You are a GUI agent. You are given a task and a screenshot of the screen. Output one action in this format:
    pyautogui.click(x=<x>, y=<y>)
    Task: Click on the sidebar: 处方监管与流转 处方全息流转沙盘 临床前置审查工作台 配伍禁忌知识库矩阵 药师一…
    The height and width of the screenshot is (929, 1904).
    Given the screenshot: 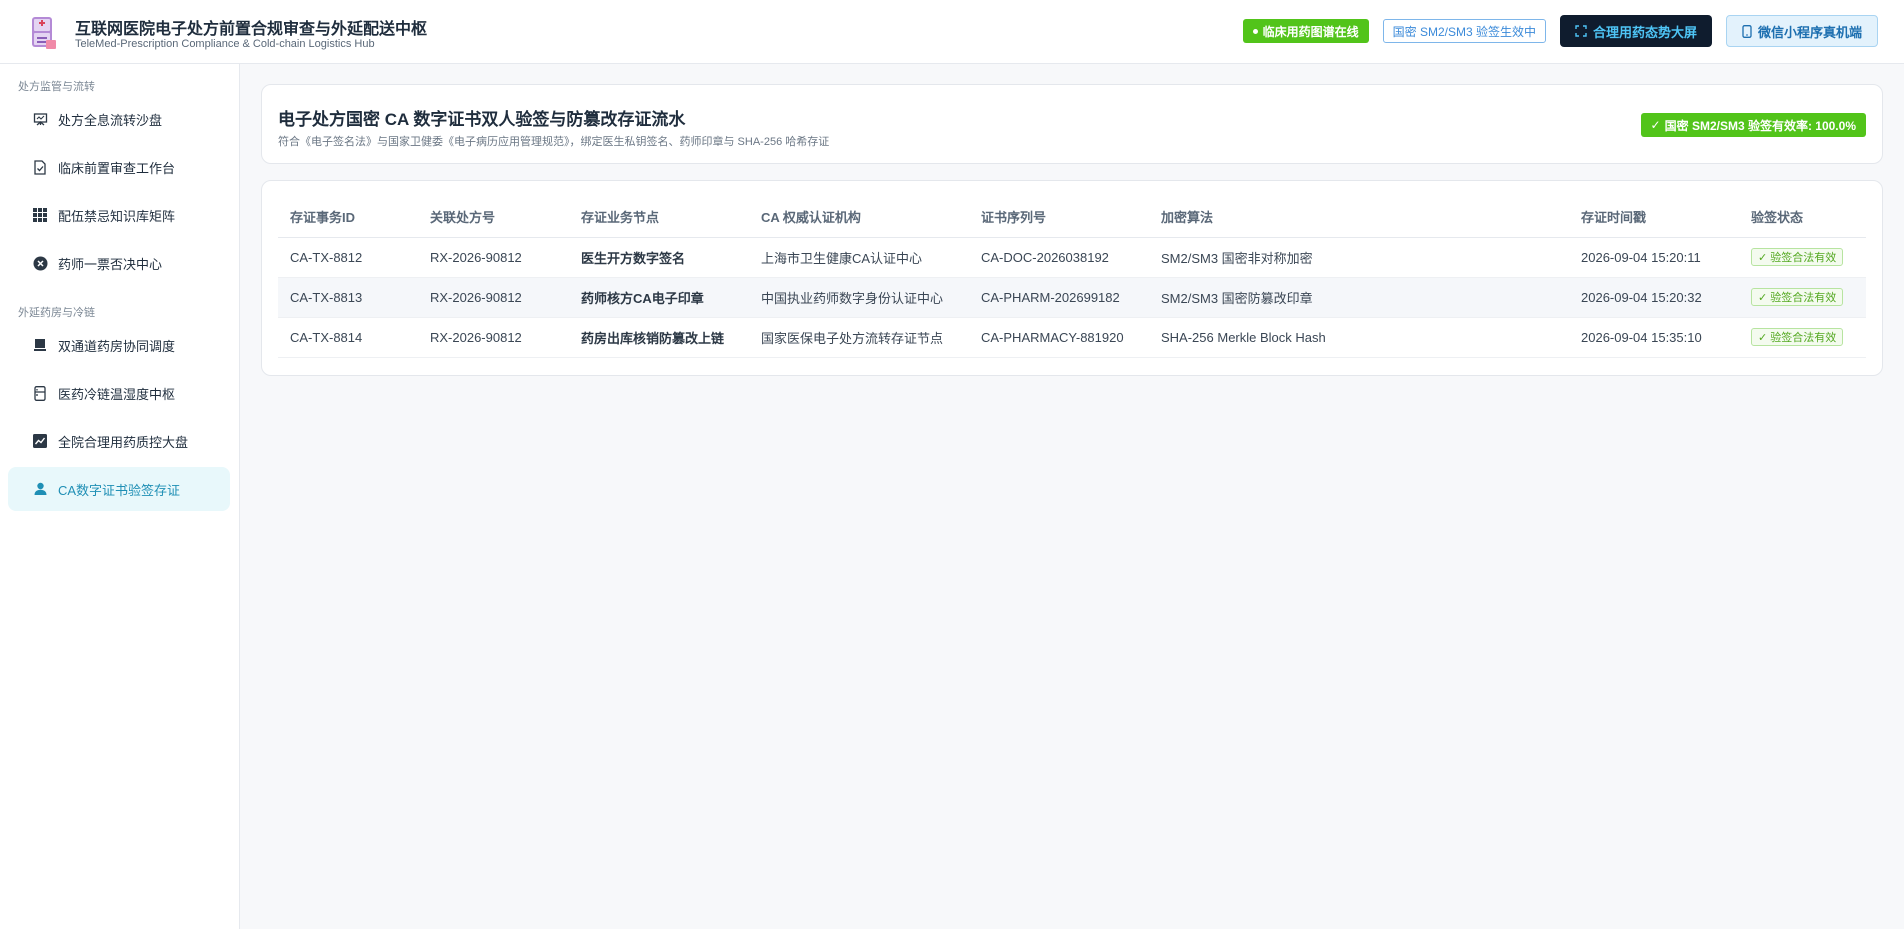 What is the action you would take?
    pyautogui.click(x=120, y=496)
    